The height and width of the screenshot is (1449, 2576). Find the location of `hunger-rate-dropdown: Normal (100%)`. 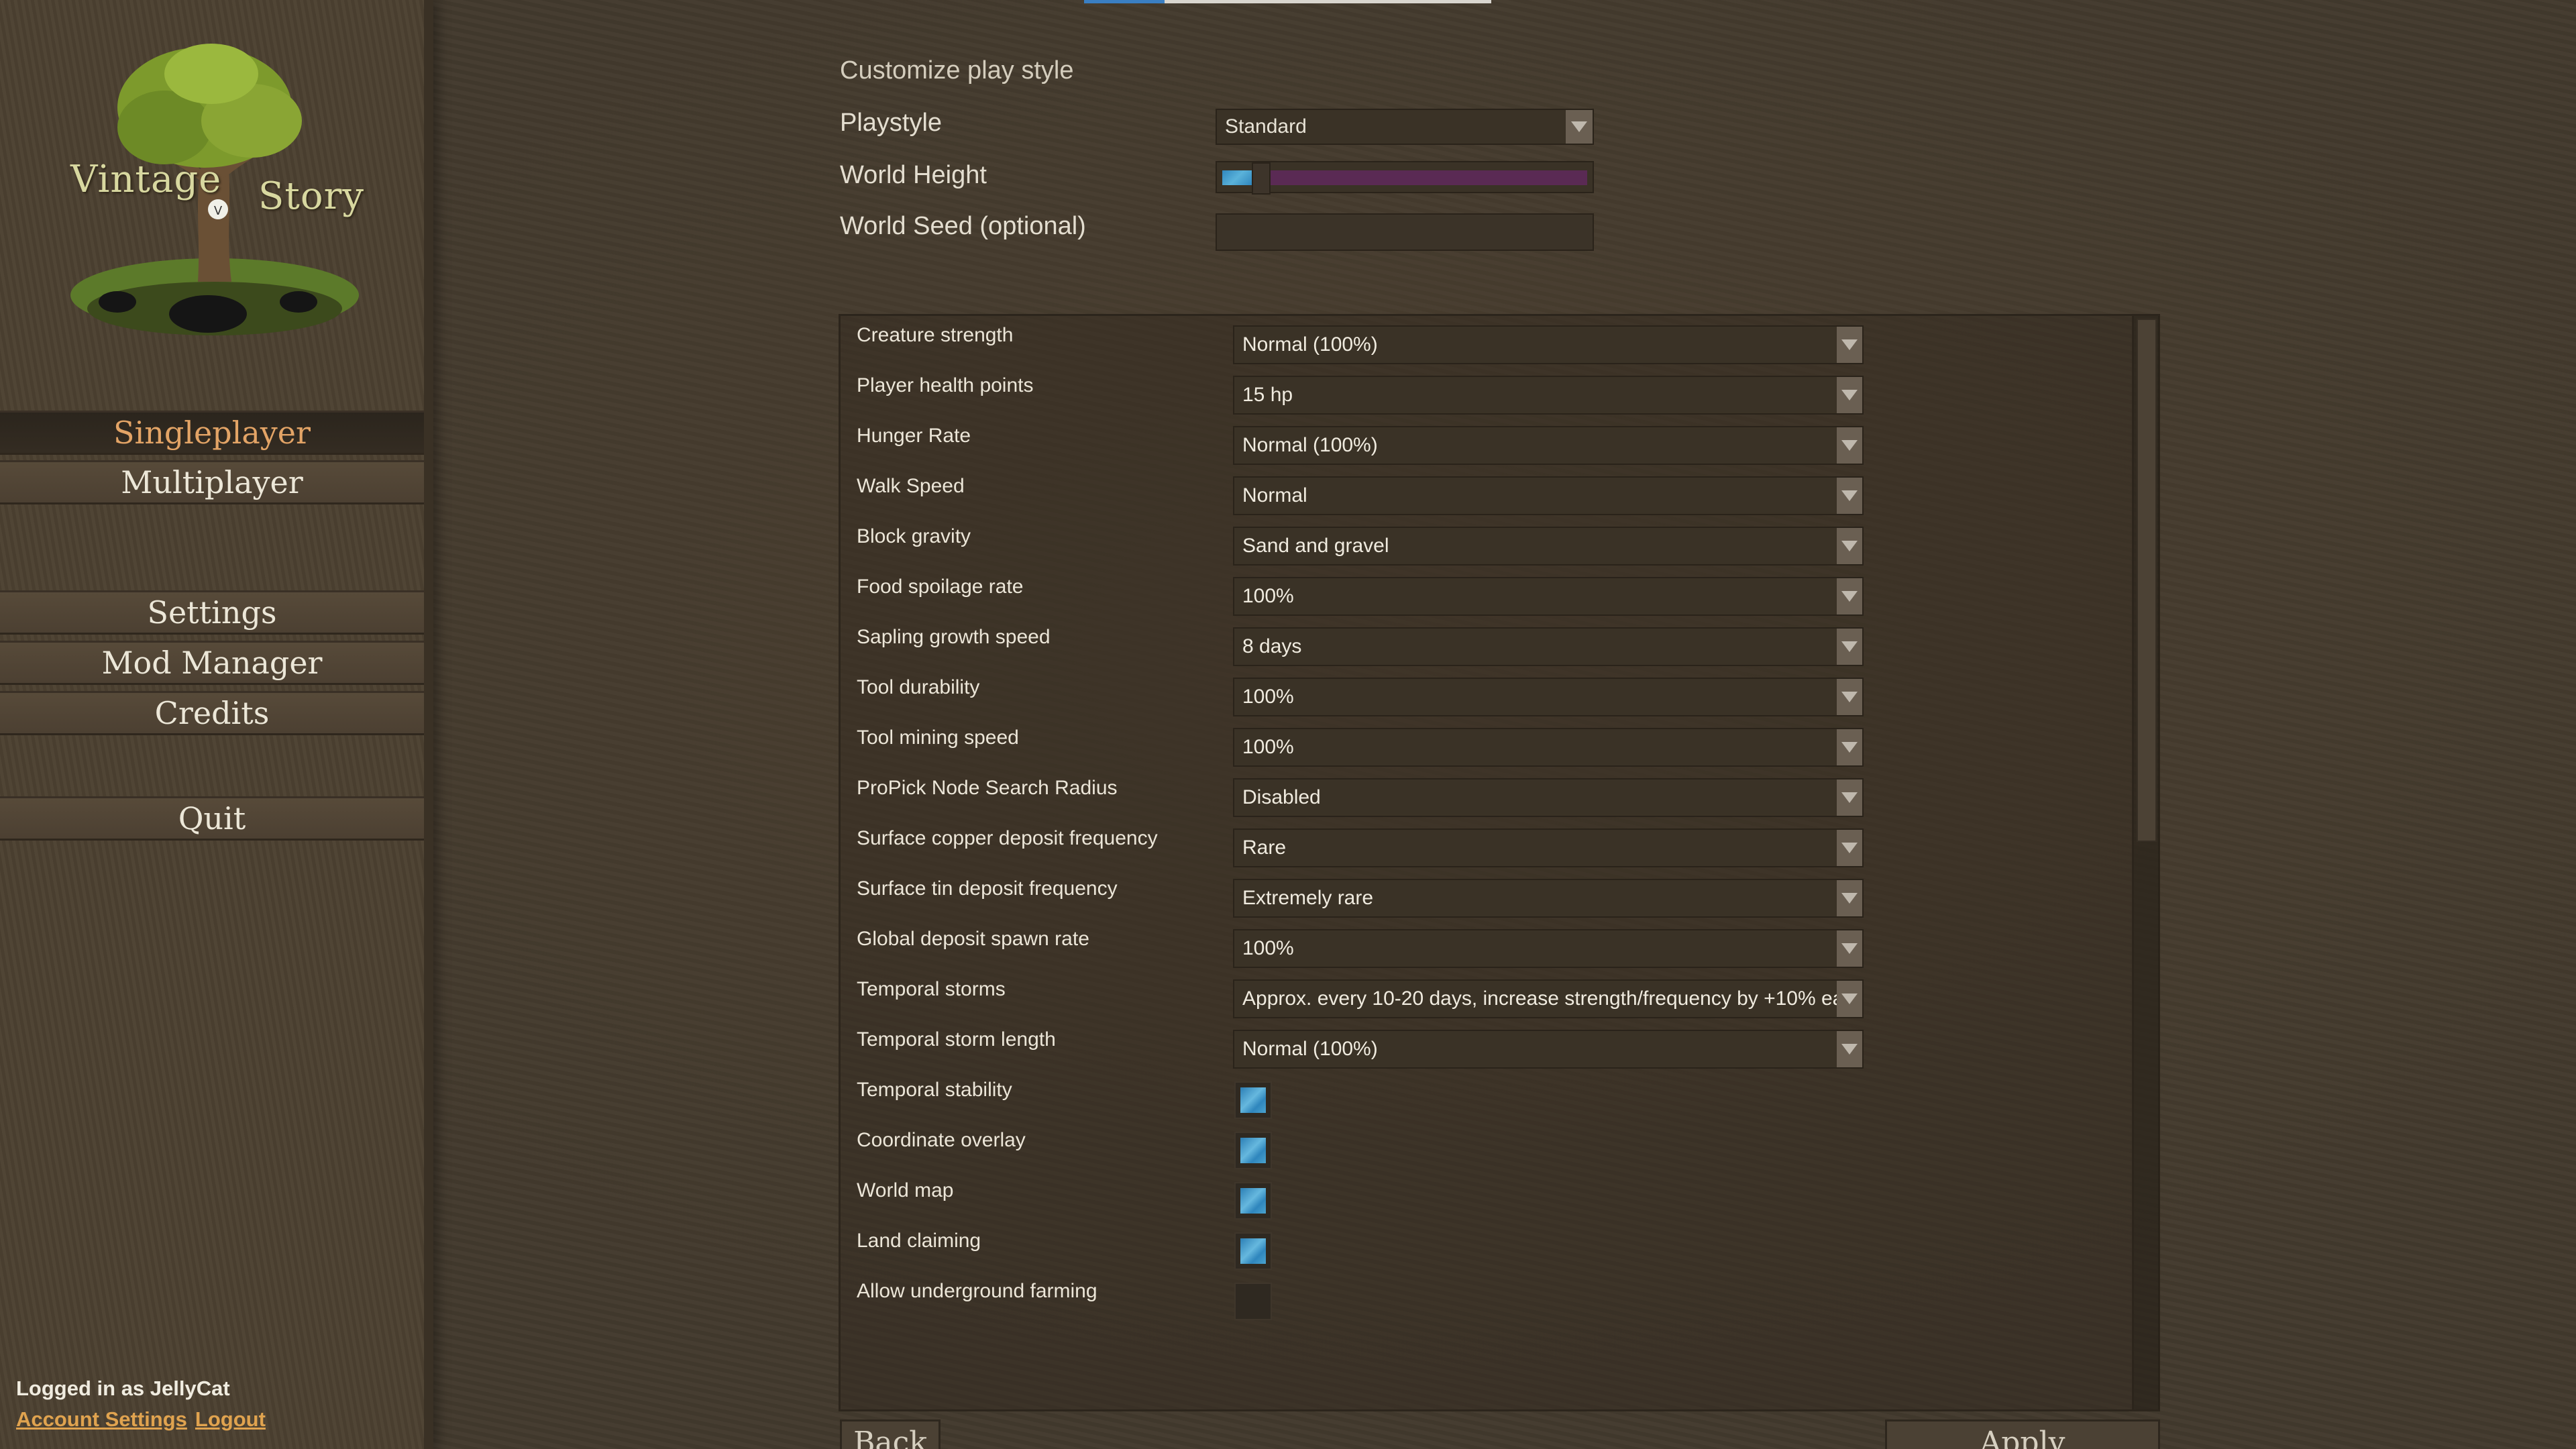

hunger-rate-dropdown: Normal (100%) is located at coordinates (1548, 445).